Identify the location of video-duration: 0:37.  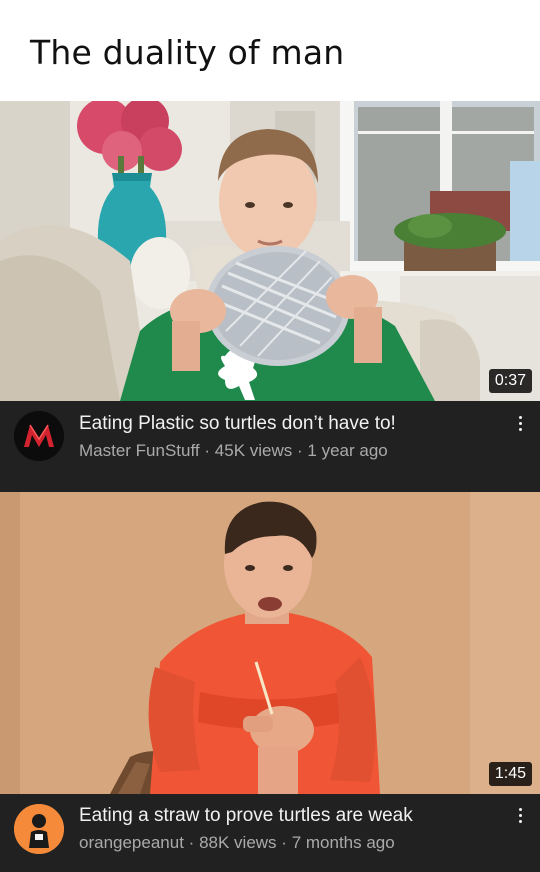
(510, 381).